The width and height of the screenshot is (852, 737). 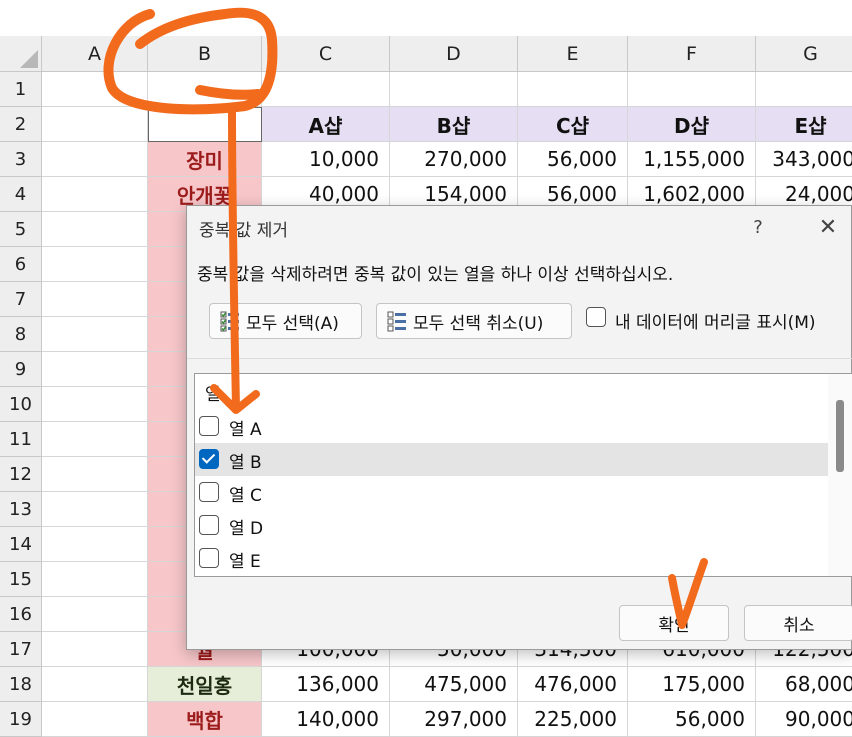 I want to click on column-list-item: 열 A, so click(x=511, y=426).